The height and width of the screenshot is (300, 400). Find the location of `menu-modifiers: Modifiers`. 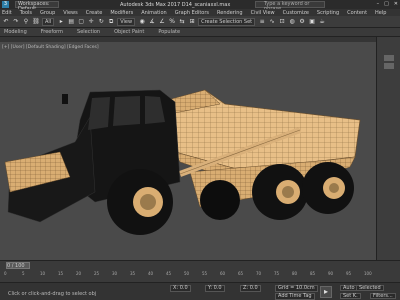

menu-modifiers: Modifiers is located at coordinates (121, 13).